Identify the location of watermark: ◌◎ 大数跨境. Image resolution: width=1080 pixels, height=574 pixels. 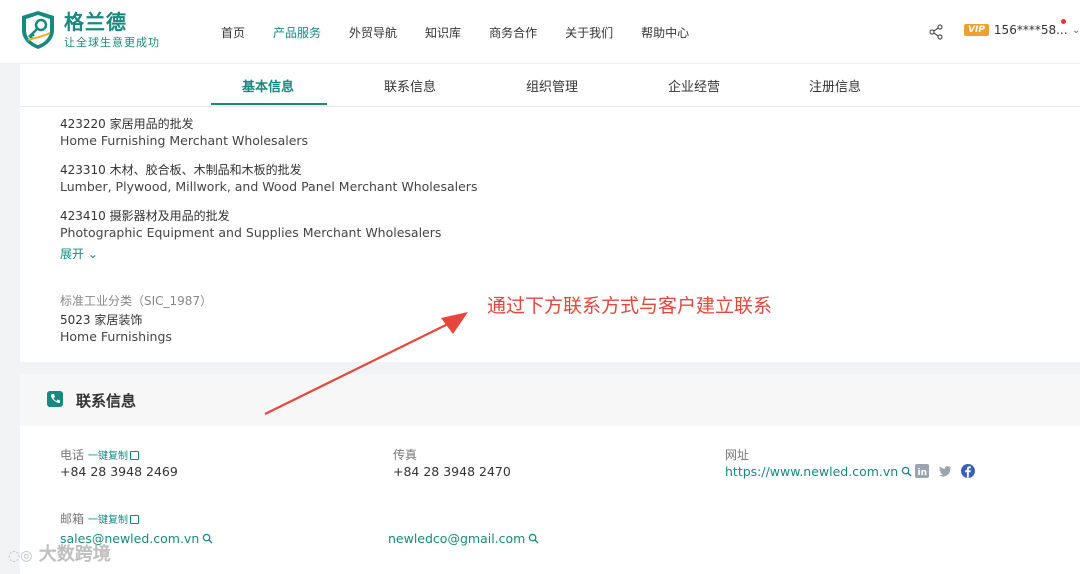
(59, 553).